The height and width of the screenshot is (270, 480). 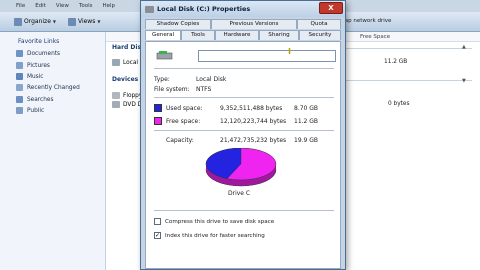 What do you see at coordinates (198, 35) in the screenshot?
I see `tab-tools: Tools` at bounding box center [198, 35].